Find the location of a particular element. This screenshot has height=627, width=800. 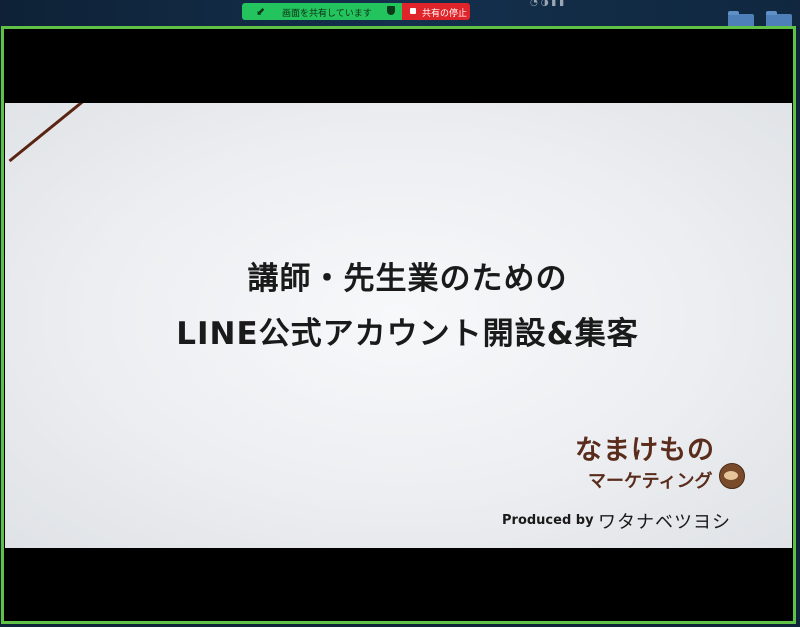

producer-name: ワタナベツヨシ is located at coordinates (664, 522).